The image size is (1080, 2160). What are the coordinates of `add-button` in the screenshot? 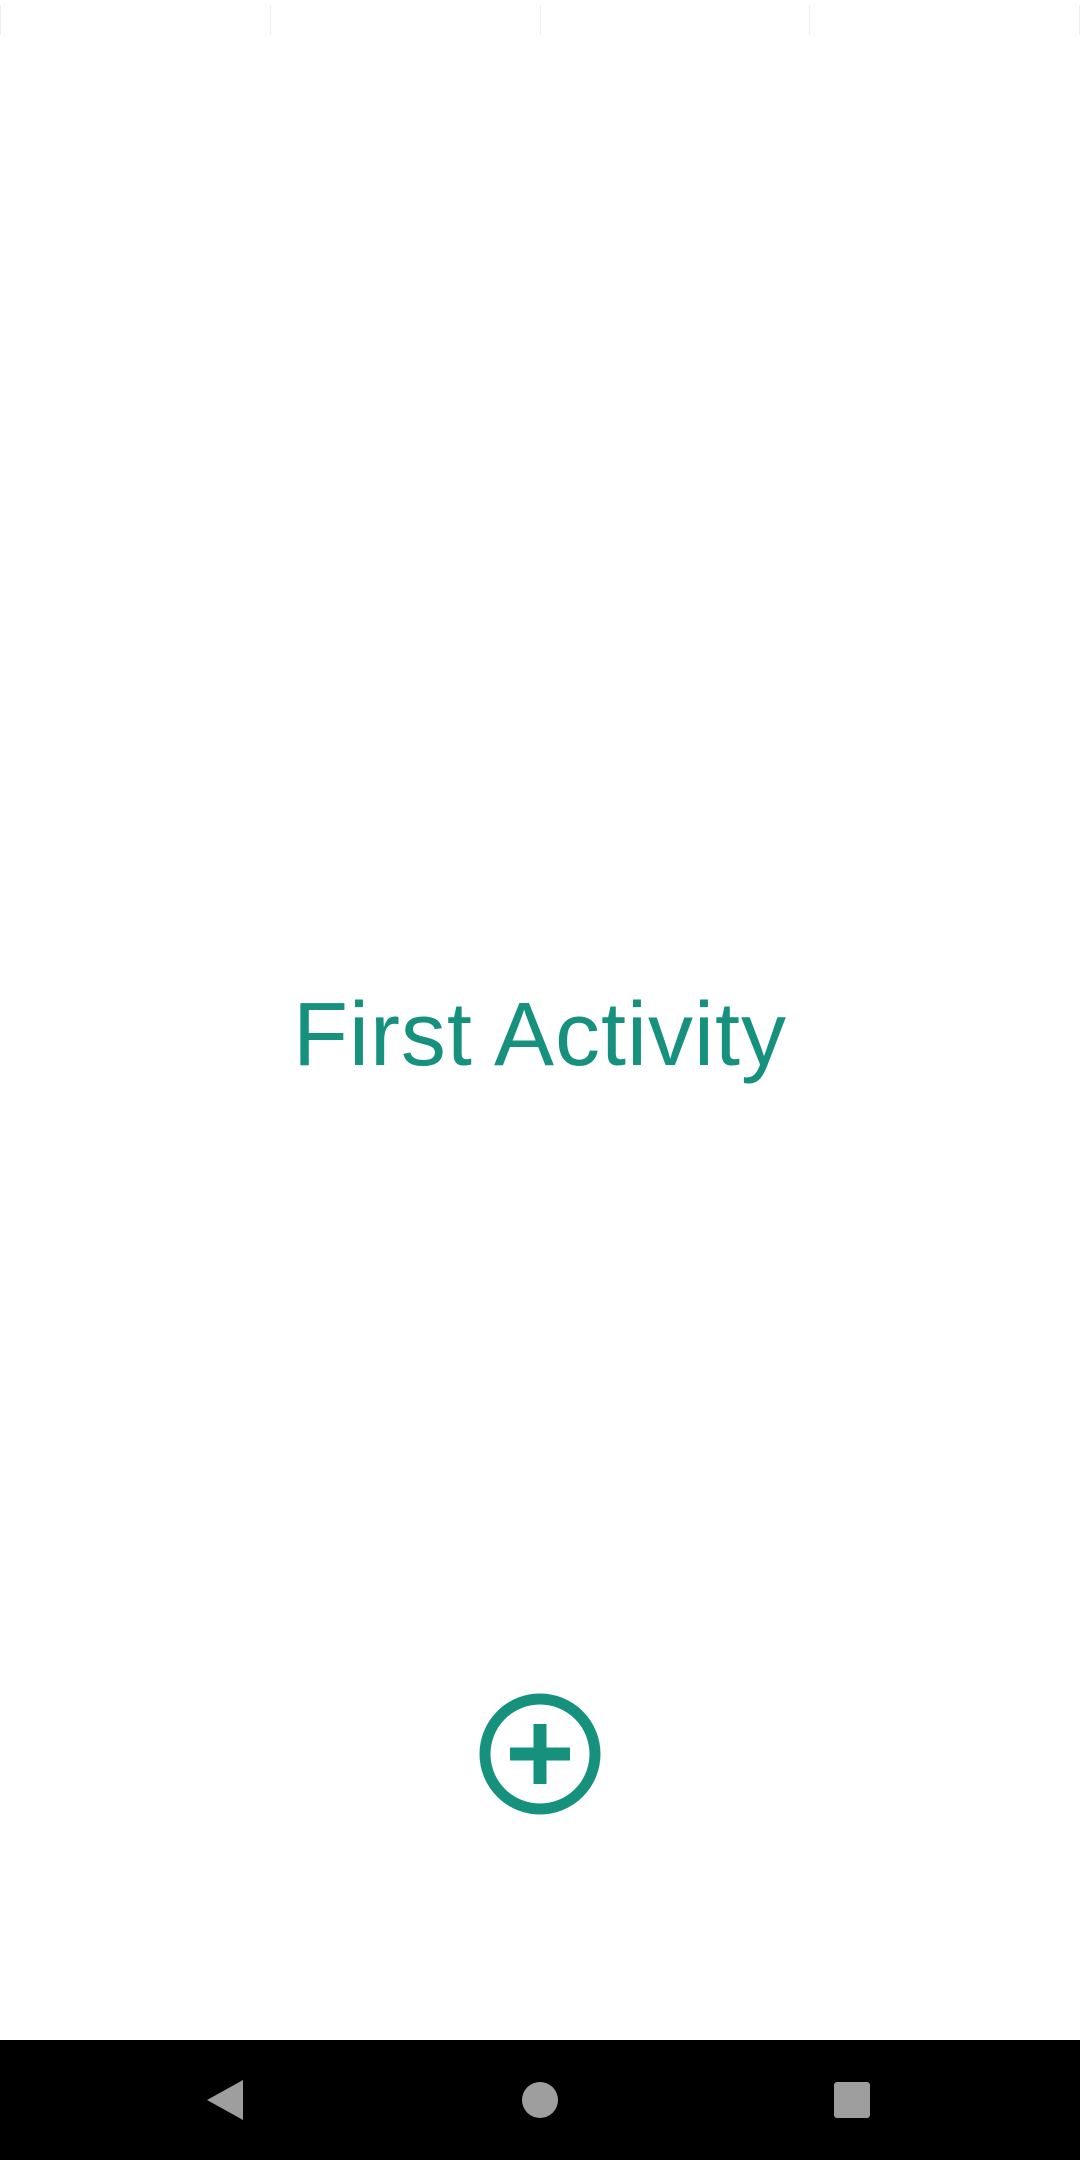 It's located at (540, 1754).